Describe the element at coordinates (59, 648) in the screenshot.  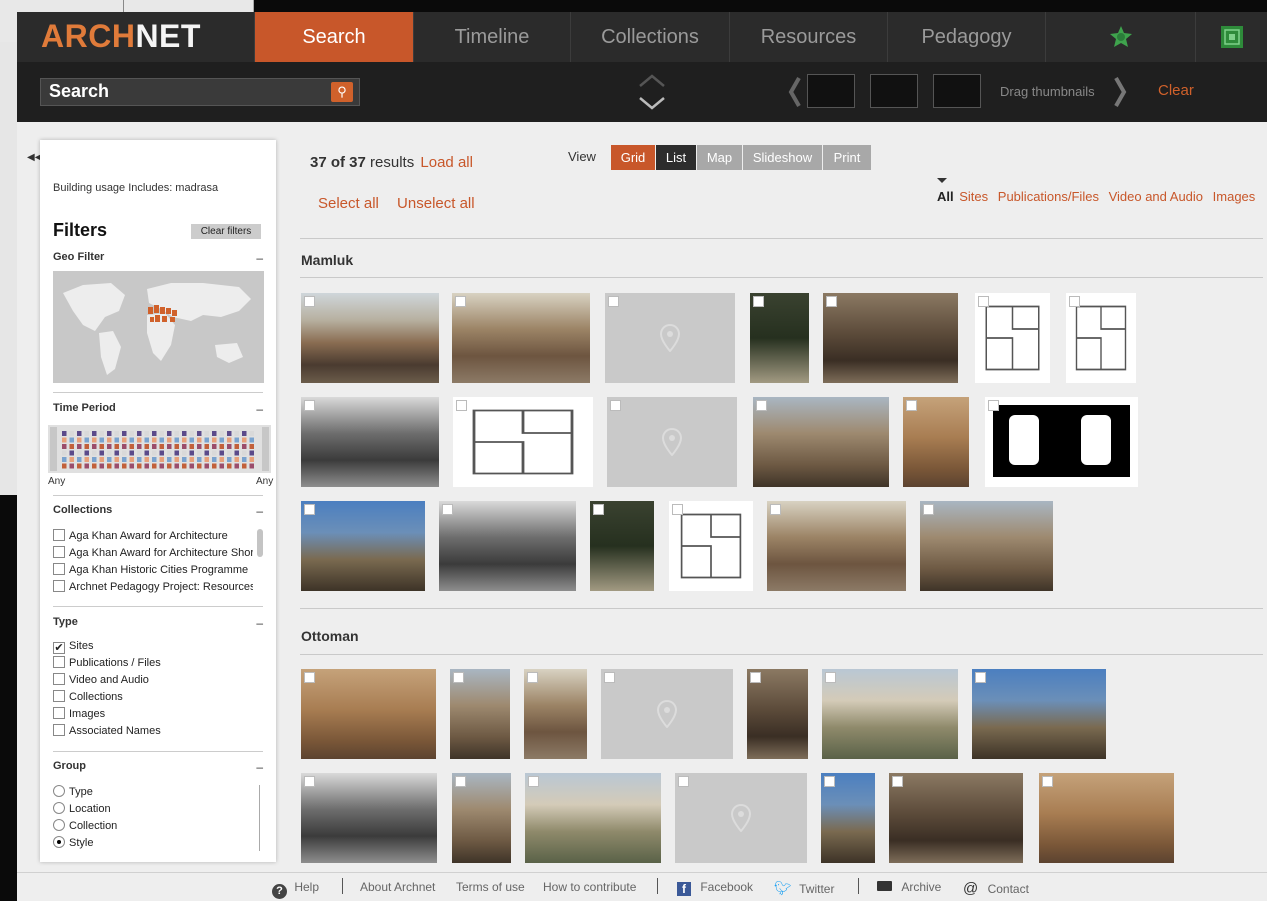
I see `checkbox-checked: ✔` at that location.